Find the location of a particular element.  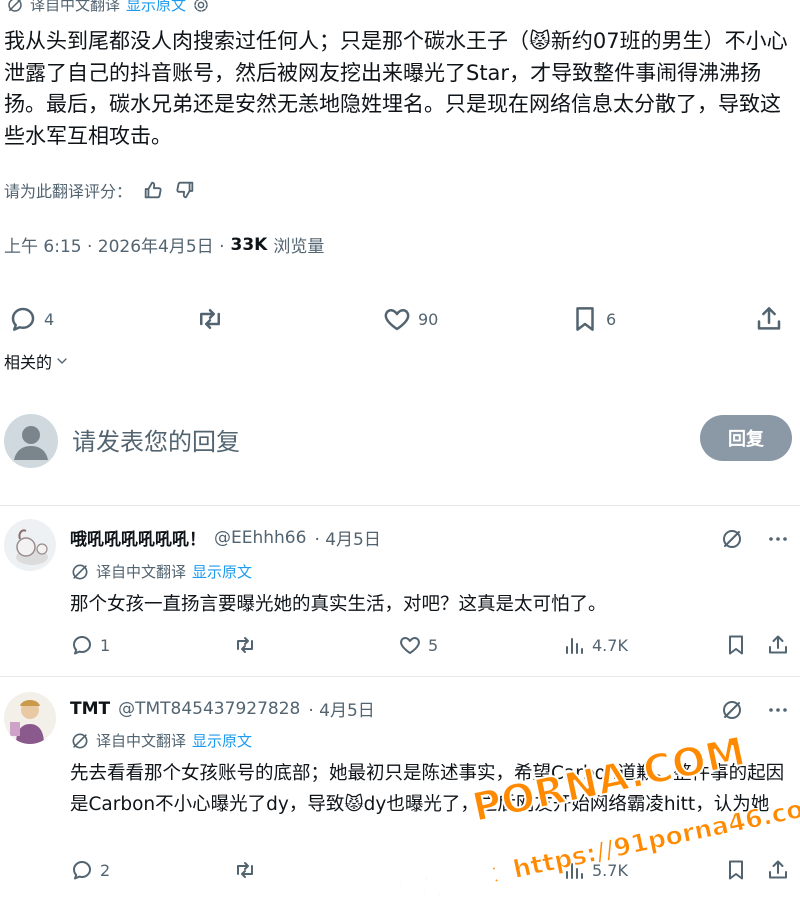

commenter-handle: @EEhhh66 is located at coordinates (260, 538).